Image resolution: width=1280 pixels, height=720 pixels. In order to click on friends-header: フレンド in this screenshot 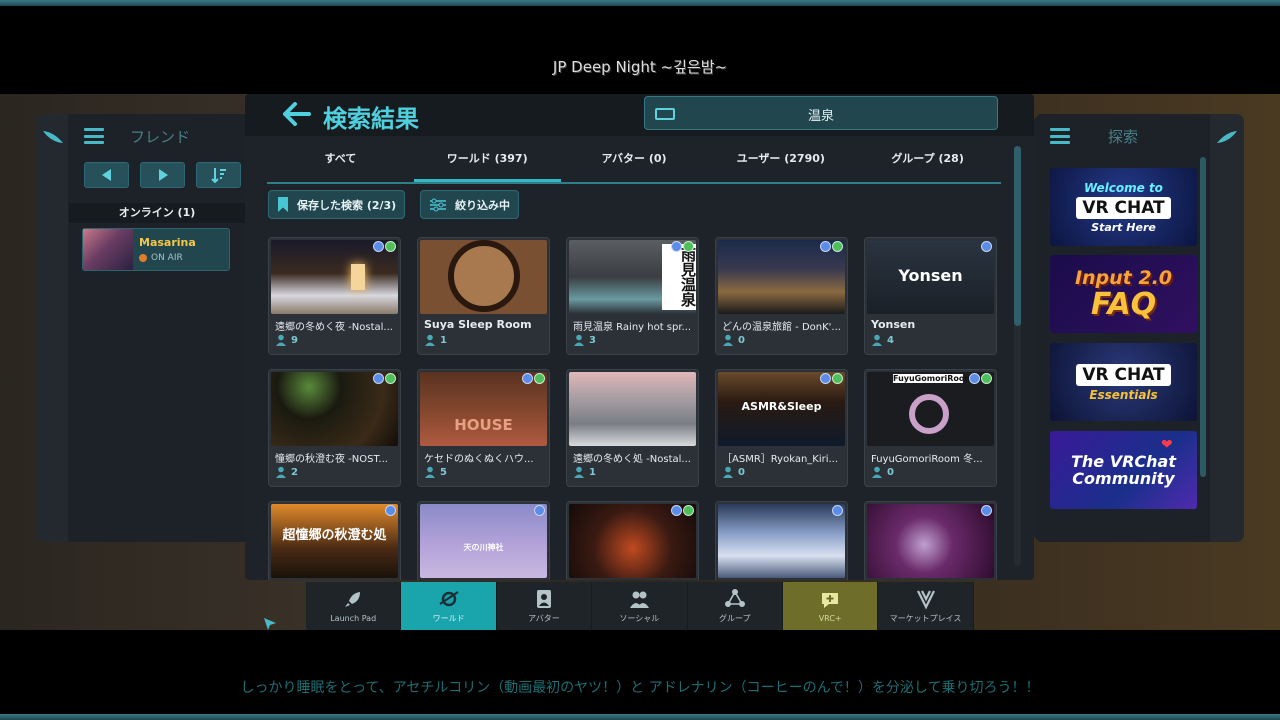, I will do `click(159, 136)`.